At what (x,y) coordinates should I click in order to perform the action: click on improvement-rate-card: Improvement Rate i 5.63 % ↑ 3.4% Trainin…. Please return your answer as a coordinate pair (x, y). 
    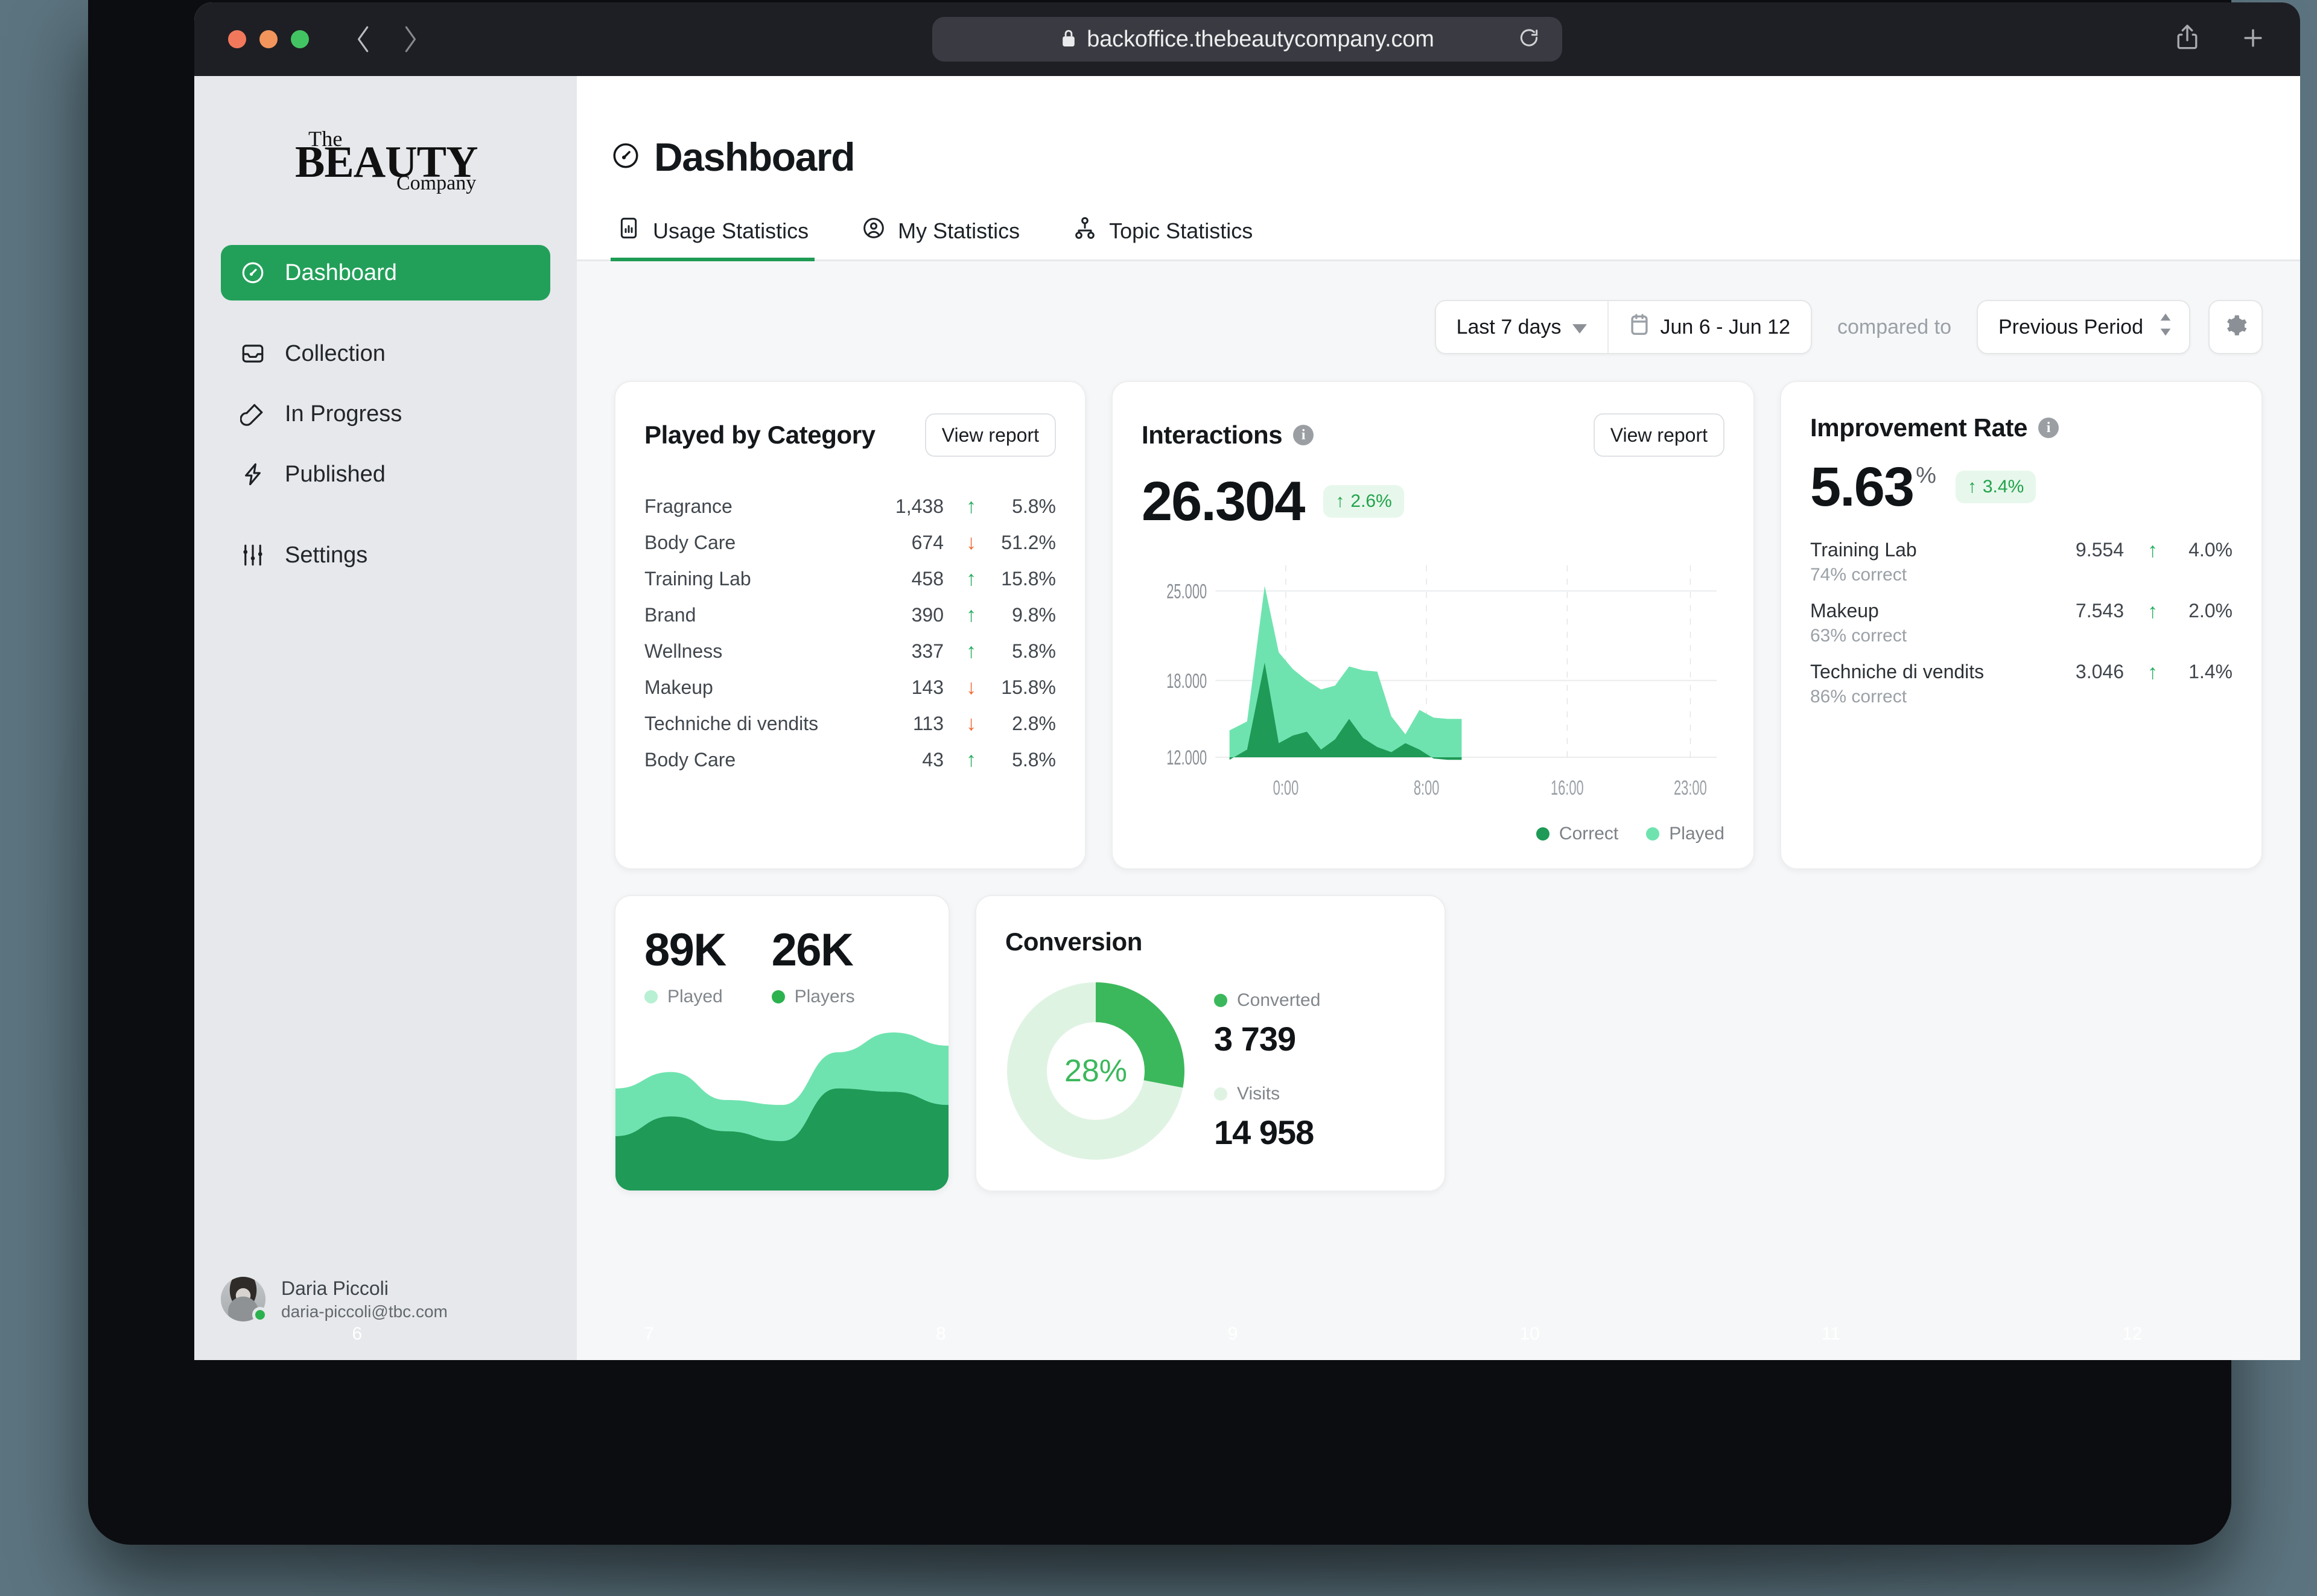
    Looking at the image, I should click on (2021, 626).